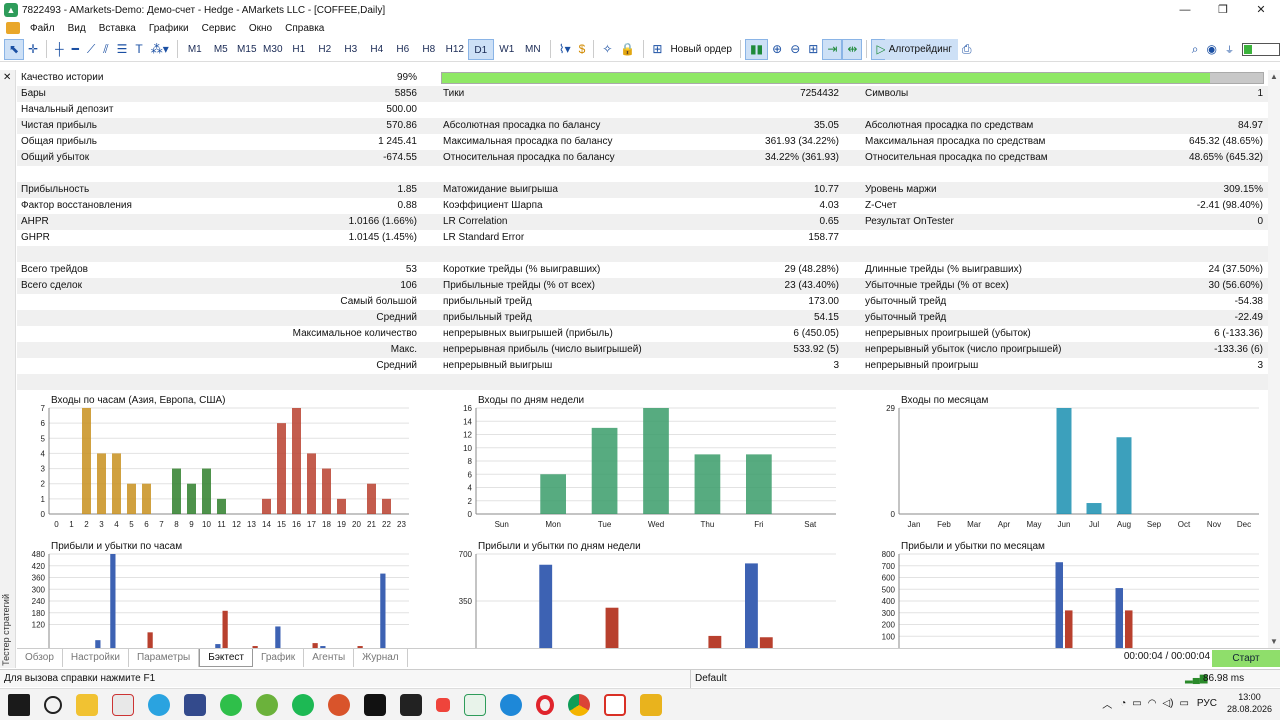 This screenshot has width=1280, height=720. I want to click on opera-icon, so click(545, 704).